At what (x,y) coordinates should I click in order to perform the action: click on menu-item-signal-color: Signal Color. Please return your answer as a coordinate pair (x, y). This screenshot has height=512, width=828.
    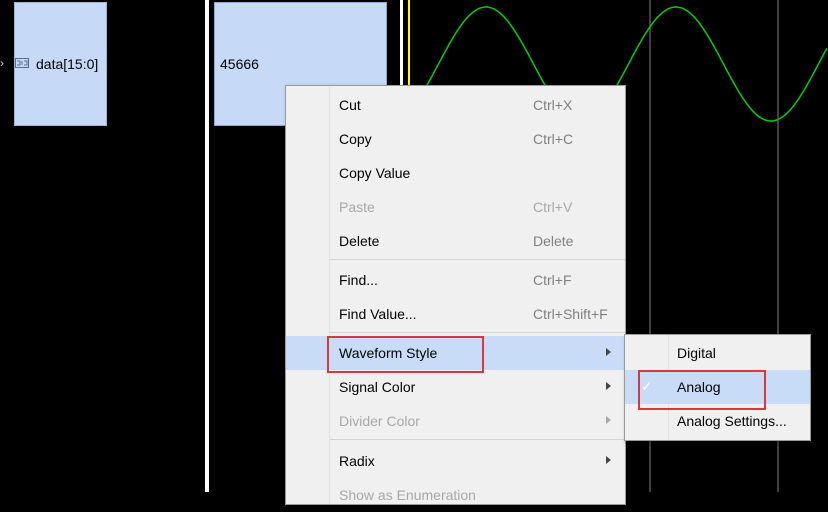
    Looking at the image, I should click on (455, 387).